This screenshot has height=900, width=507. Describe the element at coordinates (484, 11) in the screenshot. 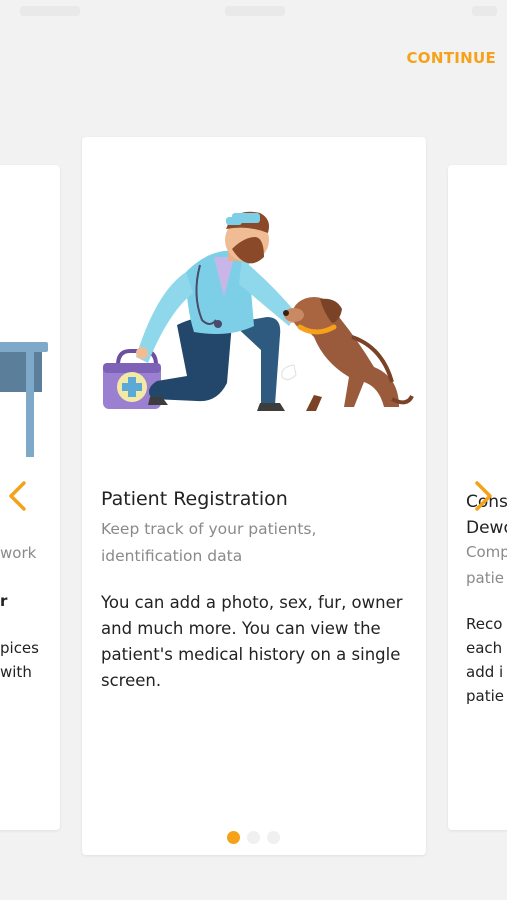

I see `battery-icon` at that location.